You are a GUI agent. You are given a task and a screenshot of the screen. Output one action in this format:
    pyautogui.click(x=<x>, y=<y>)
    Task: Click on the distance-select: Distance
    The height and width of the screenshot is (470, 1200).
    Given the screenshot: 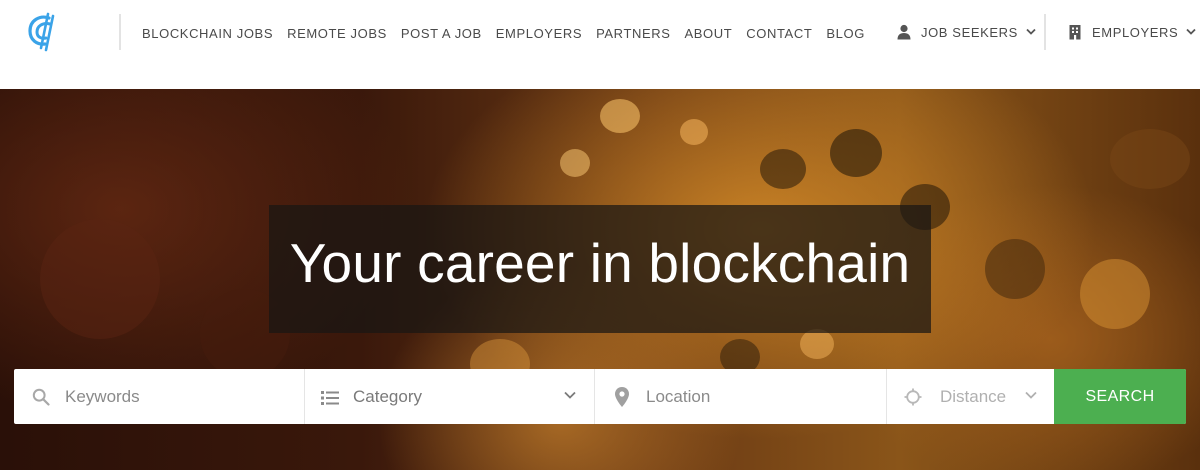 What is the action you would take?
    pyautogui.click(x=970, y=396)
    